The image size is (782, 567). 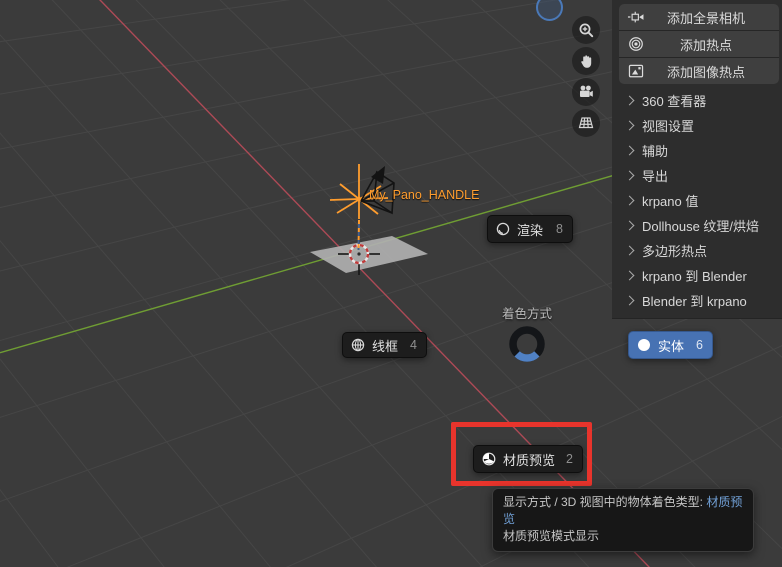 I want to click on pie-item-label: 材质预览, so click(x=529, y=460).